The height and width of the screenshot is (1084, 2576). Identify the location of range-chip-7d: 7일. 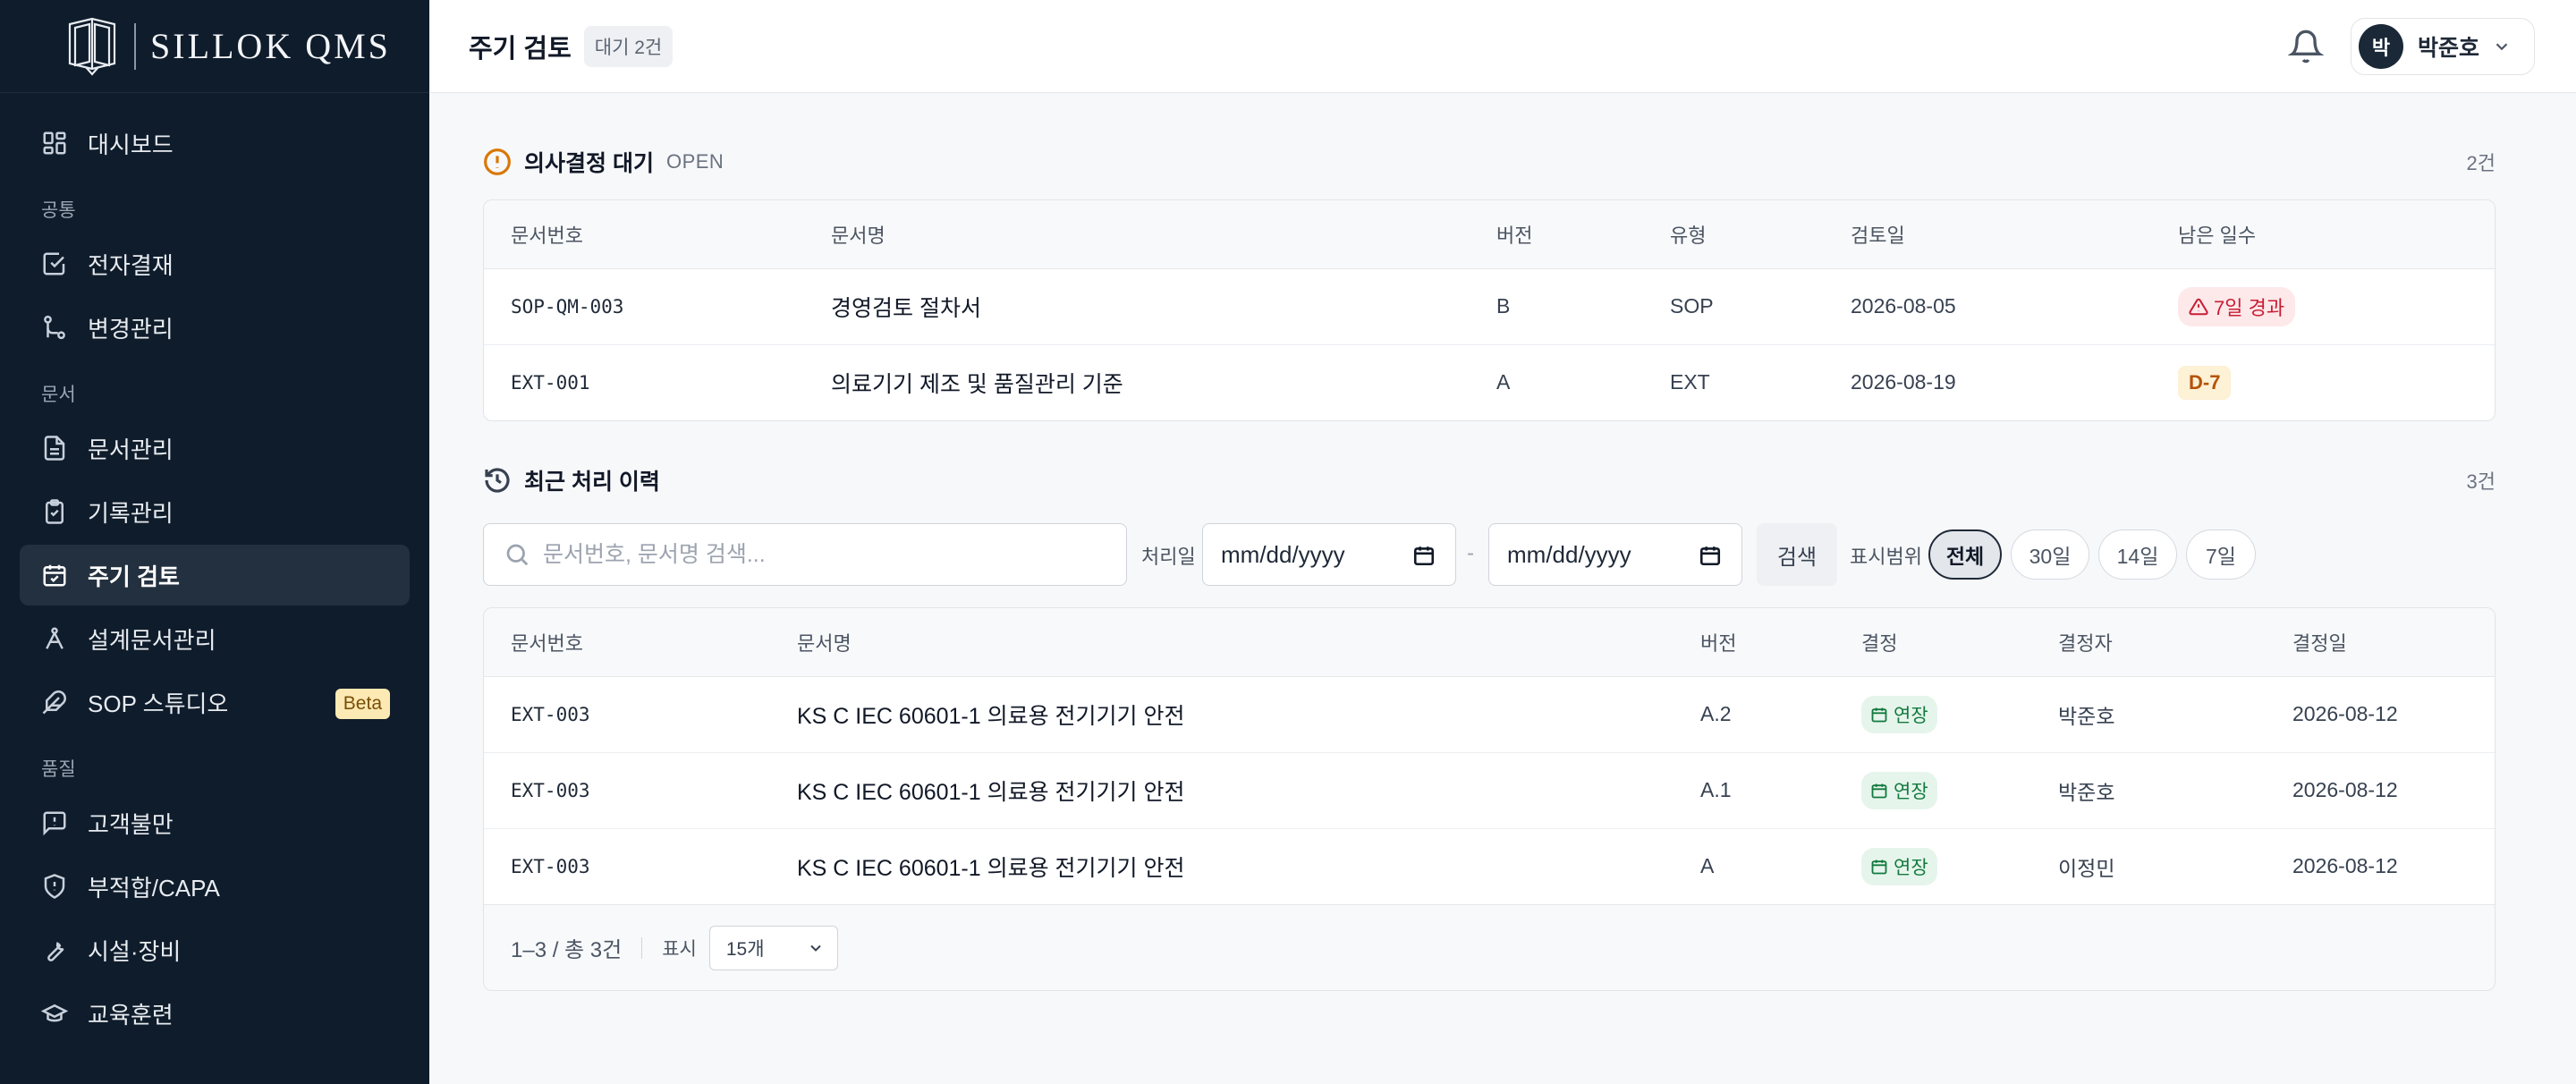
(2221, 554).